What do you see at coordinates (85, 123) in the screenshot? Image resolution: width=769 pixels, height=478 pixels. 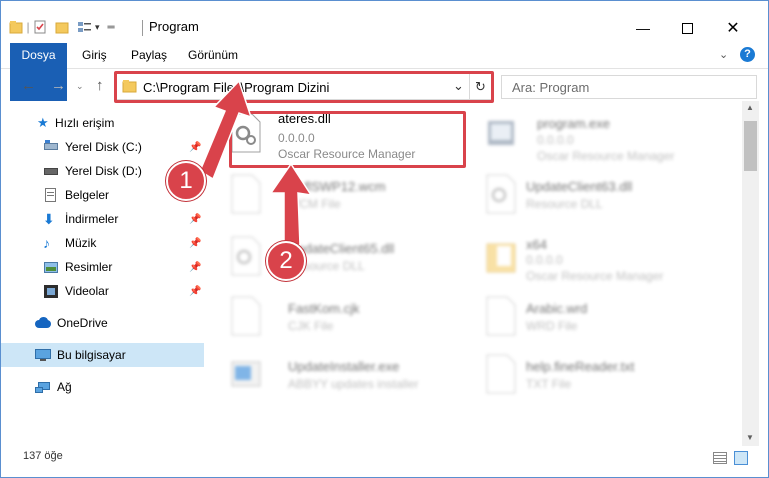 I see `sidebar-item-label: Hızlı erişim` at bounding box center [85, 123].